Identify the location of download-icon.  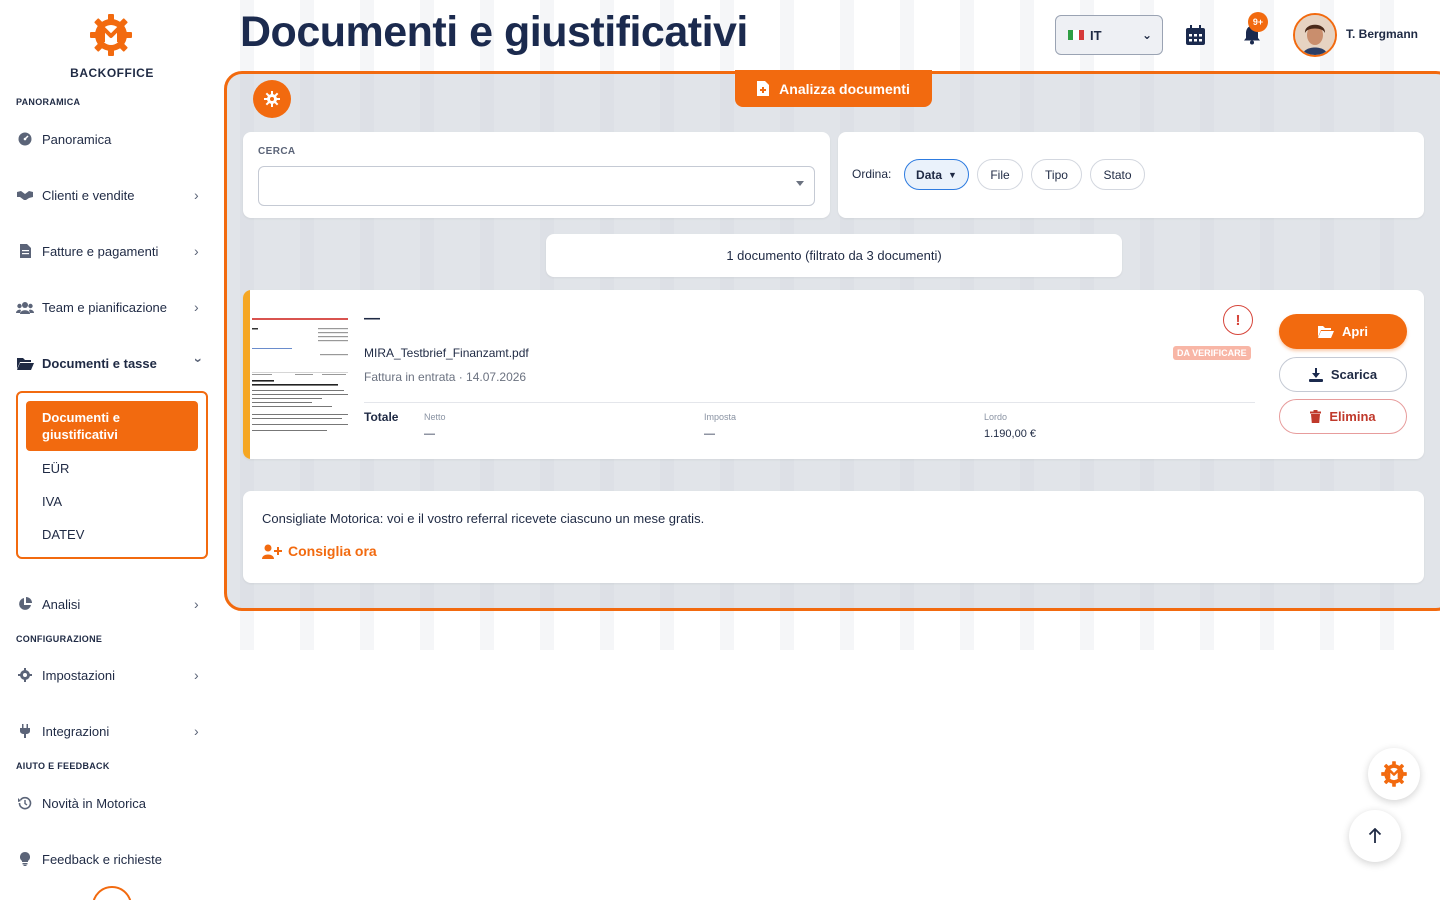
(1315, 374).